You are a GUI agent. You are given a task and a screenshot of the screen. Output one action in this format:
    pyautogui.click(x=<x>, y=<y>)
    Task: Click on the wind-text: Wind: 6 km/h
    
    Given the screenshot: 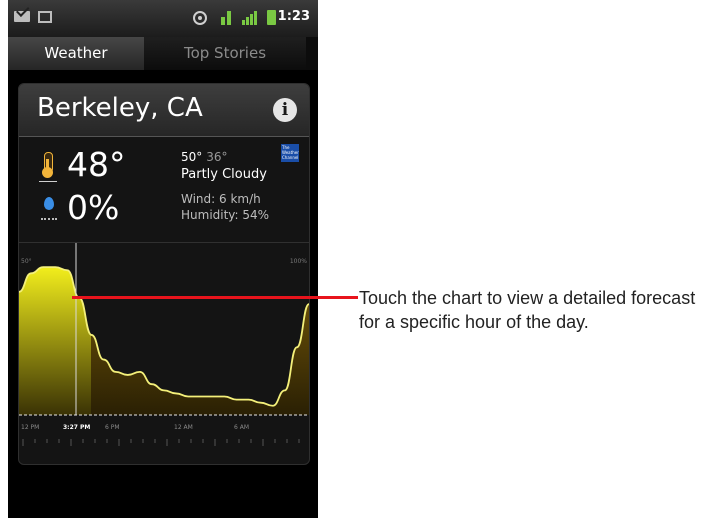 What is the action you would take?
    pyautogui.click(x=221, y=199)
    